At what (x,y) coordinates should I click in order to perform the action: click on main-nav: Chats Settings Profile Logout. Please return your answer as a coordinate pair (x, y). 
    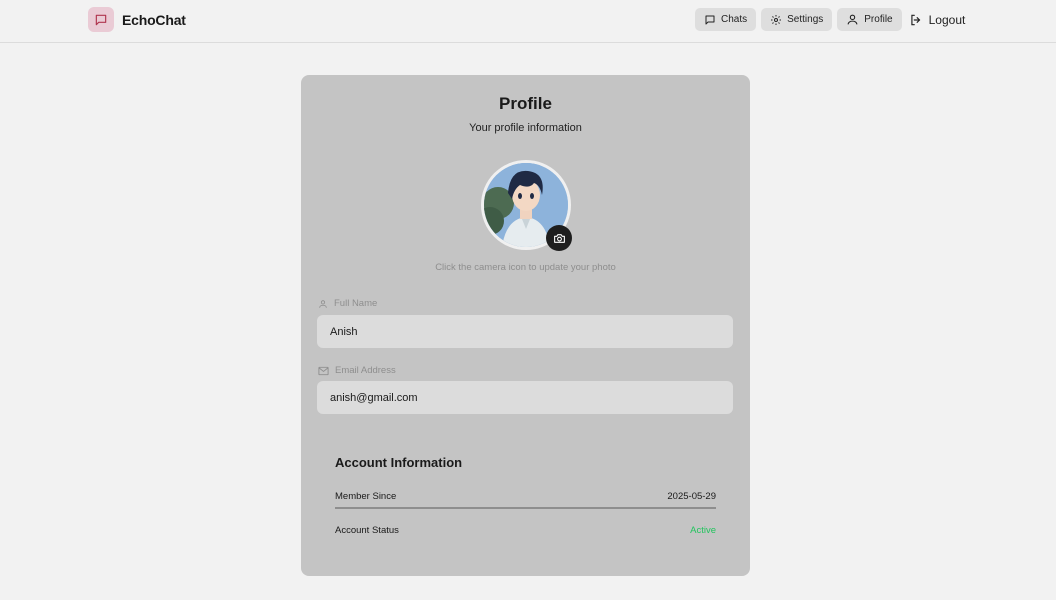
    Looking at the image, I should click on (831, 19).